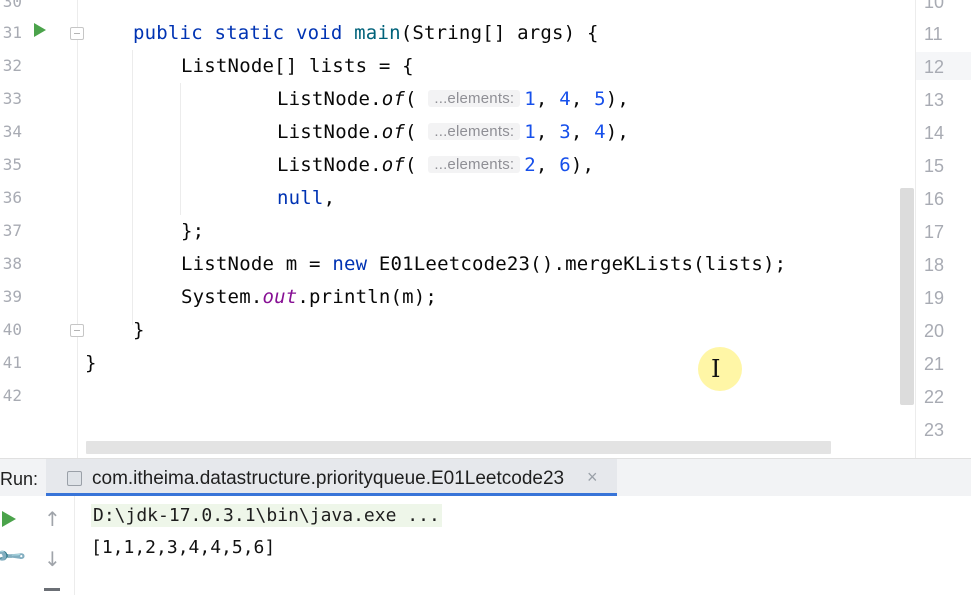 This screenshot has width=971, height=595. What do you see at coordinates (458, 447) in the screenshot?
I see `horizontal-scrollbar` at bounding box center [458, 447].